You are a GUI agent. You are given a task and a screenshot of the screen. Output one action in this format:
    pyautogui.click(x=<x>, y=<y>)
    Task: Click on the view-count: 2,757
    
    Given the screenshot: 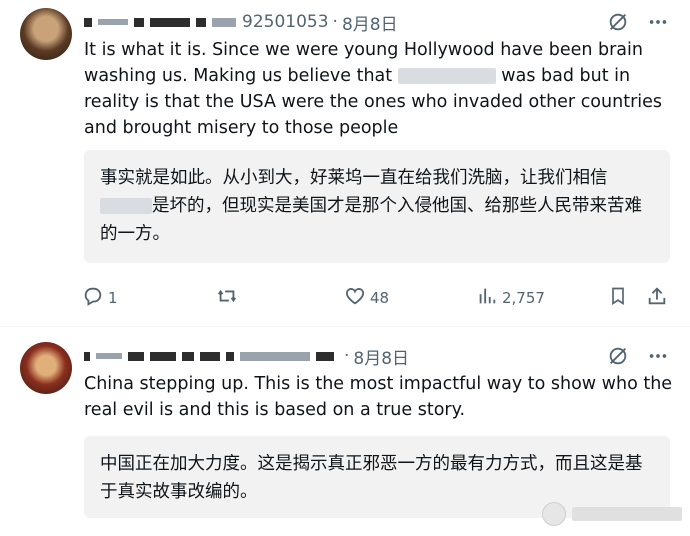 What is the action you would take?
    pyautogui.click(x=523, y=298)
    